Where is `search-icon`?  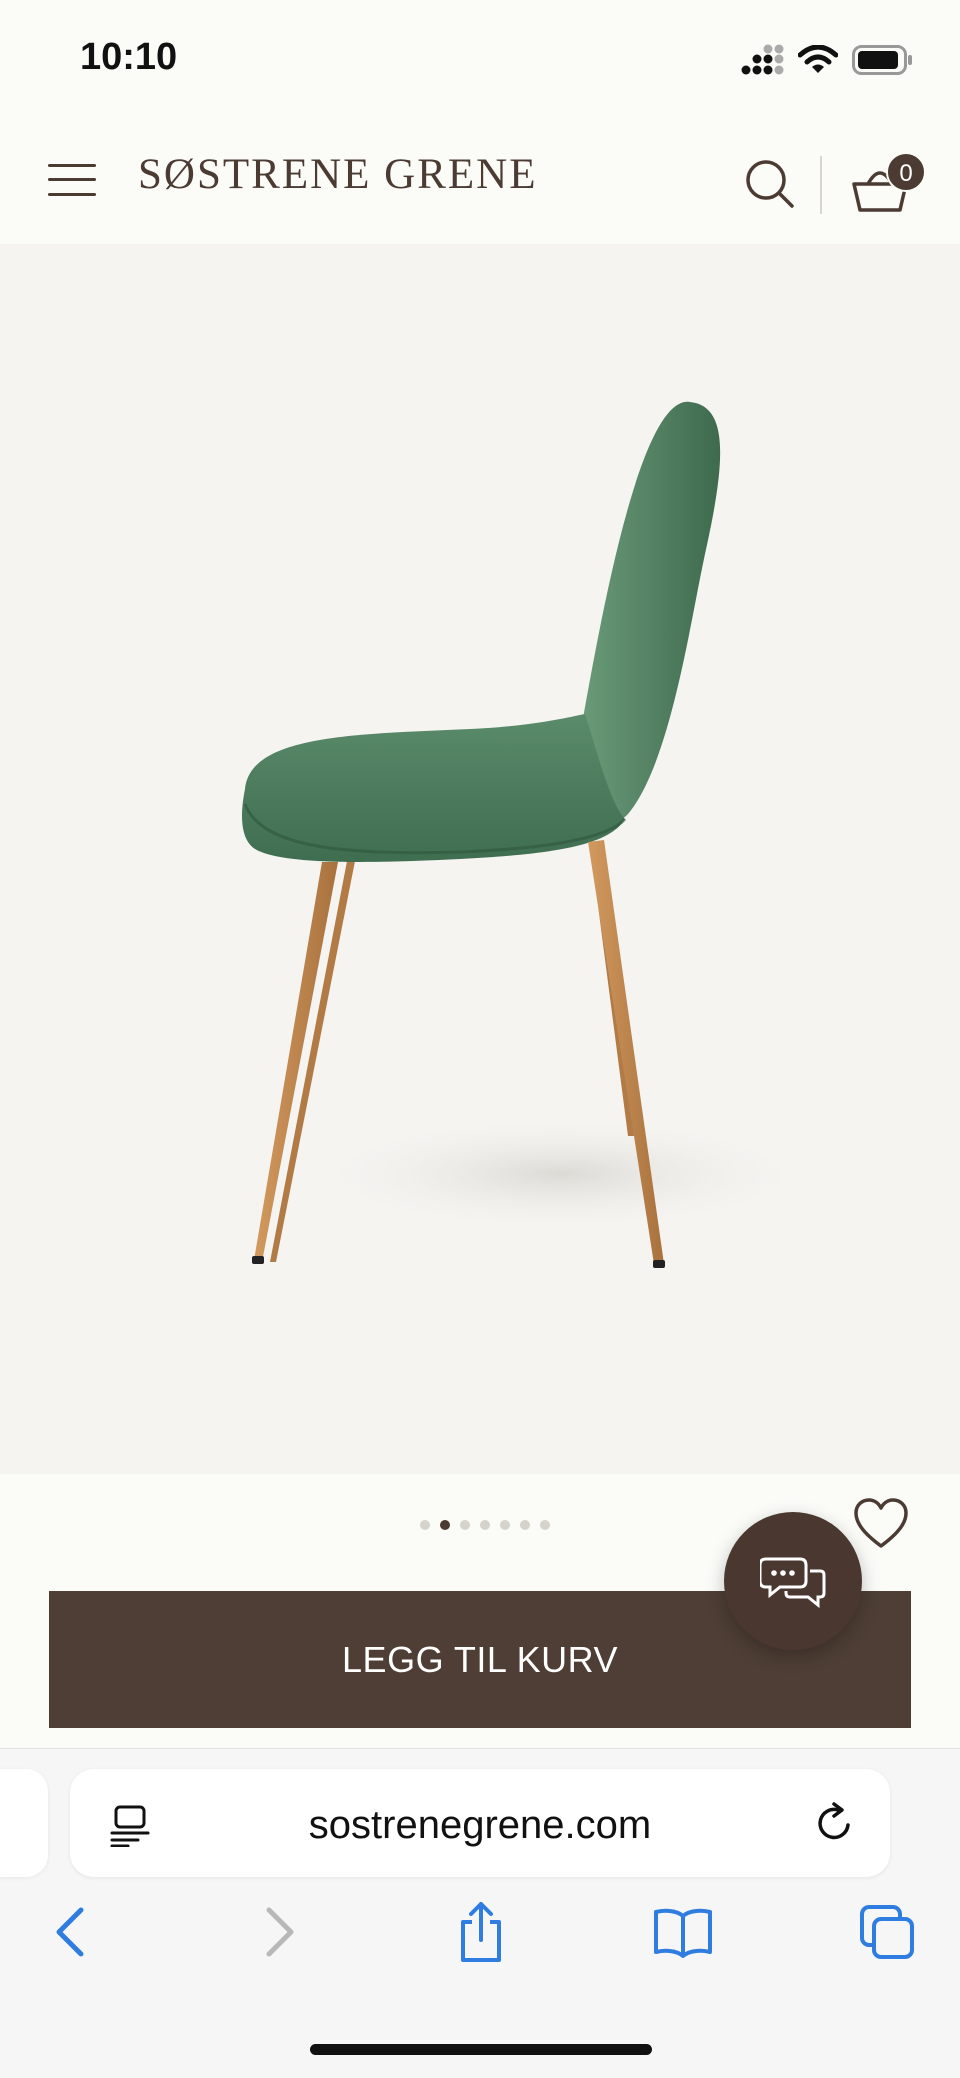
search-icon is located at coordinates (770, 184).